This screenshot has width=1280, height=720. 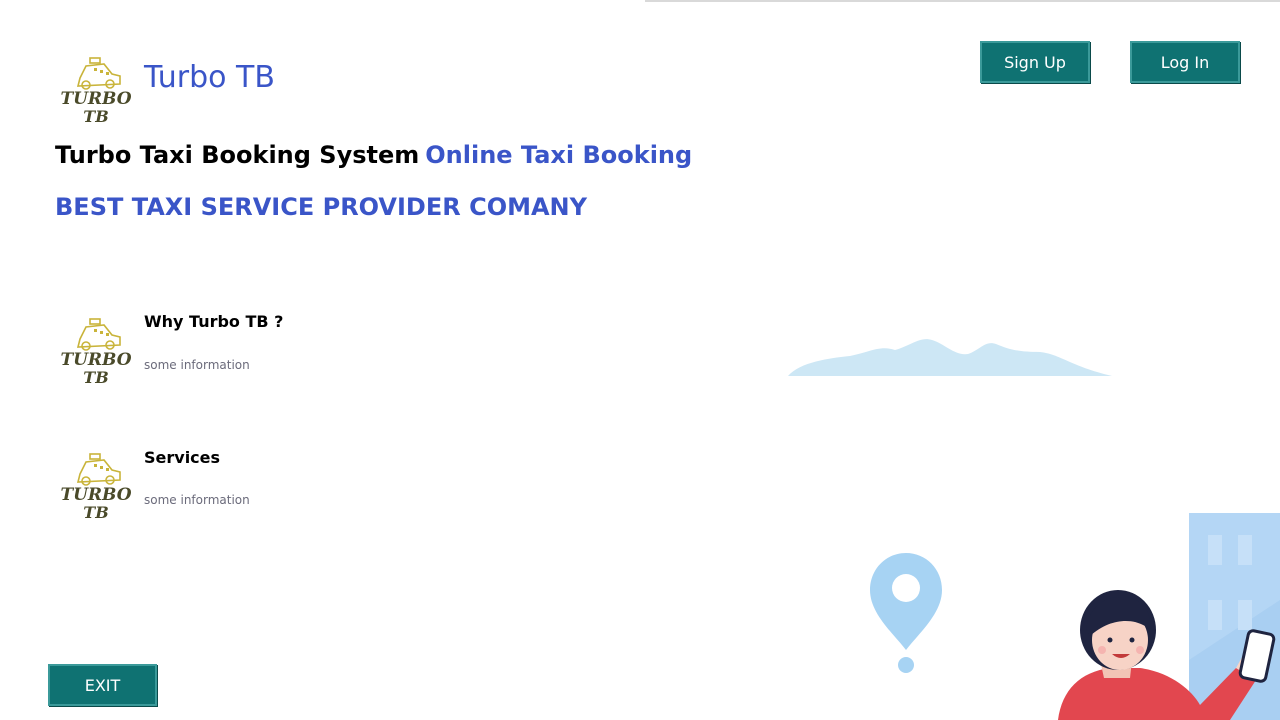 I want to click on system-name: Turbo Taxi Booking System, so click(x=237, y=155).